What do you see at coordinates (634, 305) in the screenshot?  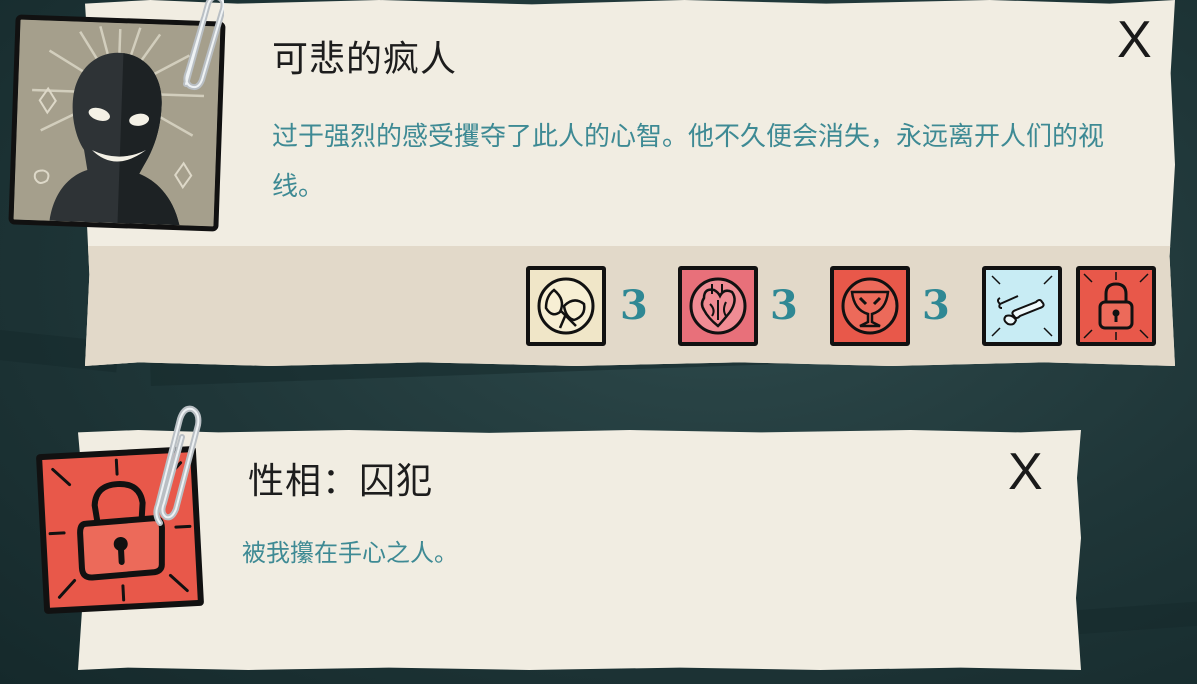 I see `aspect-count-moth: 3` at bounding box center [634, 305].